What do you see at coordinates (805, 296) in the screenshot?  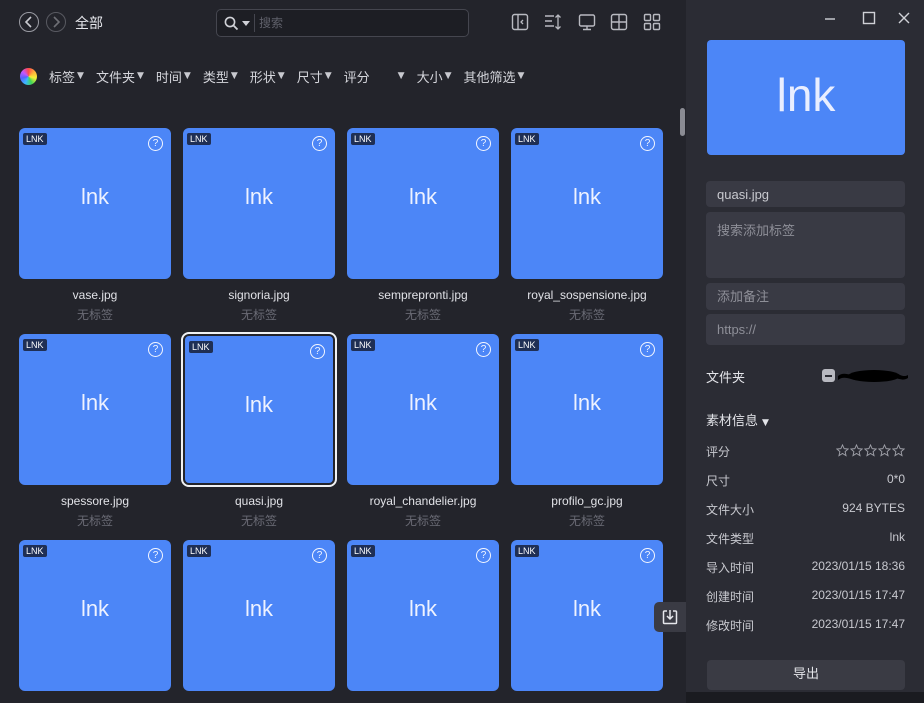 I see `note-input` at bounding box center [805, 296].